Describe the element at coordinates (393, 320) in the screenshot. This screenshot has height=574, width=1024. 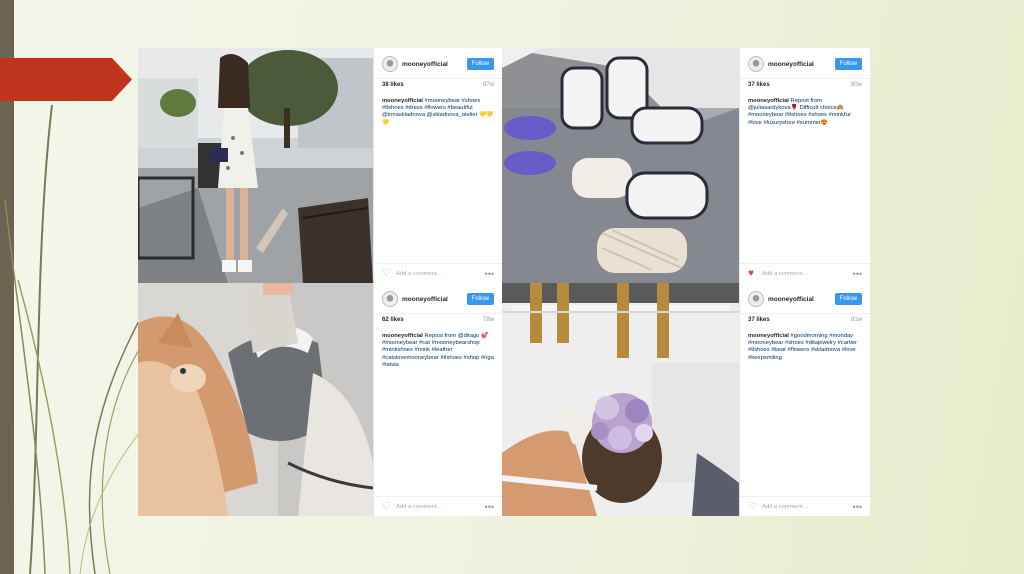
I see `likes-count: 62 likes` at that location.